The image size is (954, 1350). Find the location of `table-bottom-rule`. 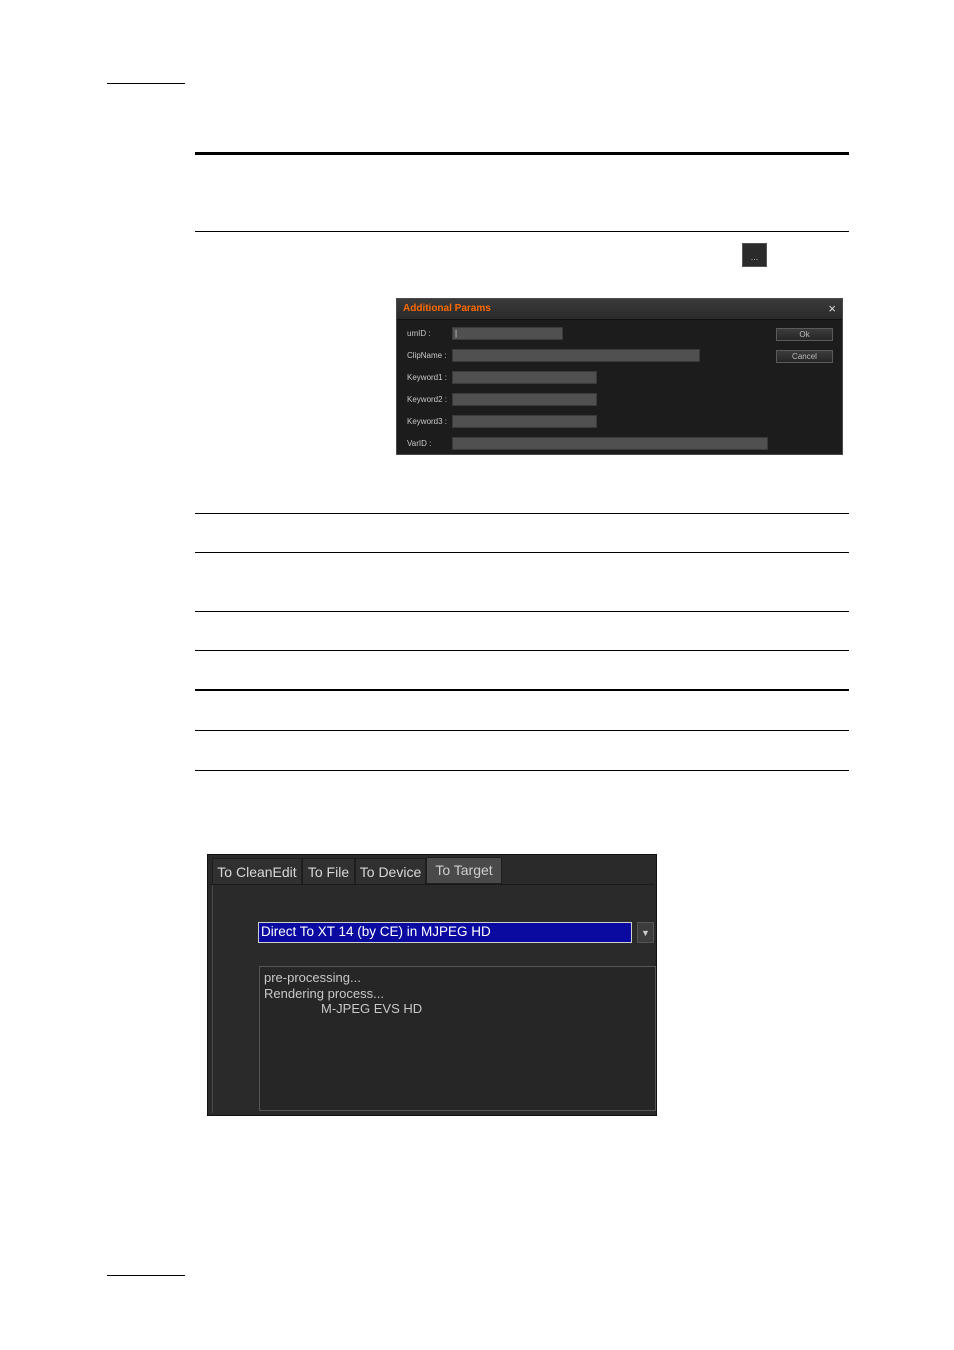

table-bottom-rule is located at coordinates (522, 770).